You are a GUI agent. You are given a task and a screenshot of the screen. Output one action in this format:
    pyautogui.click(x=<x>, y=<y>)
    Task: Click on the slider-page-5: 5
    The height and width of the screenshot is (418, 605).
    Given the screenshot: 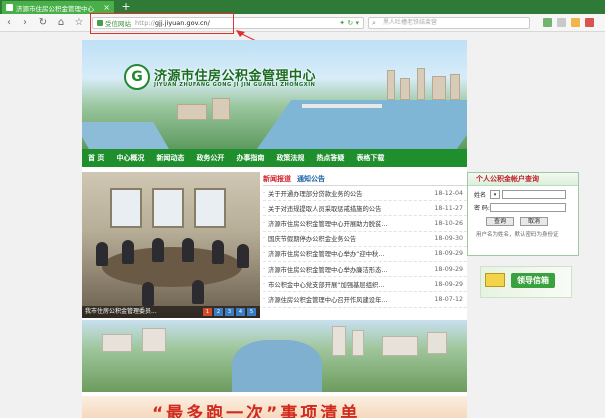 What is the action you would take?
    pyautogui.click(x=251, y=312)
    